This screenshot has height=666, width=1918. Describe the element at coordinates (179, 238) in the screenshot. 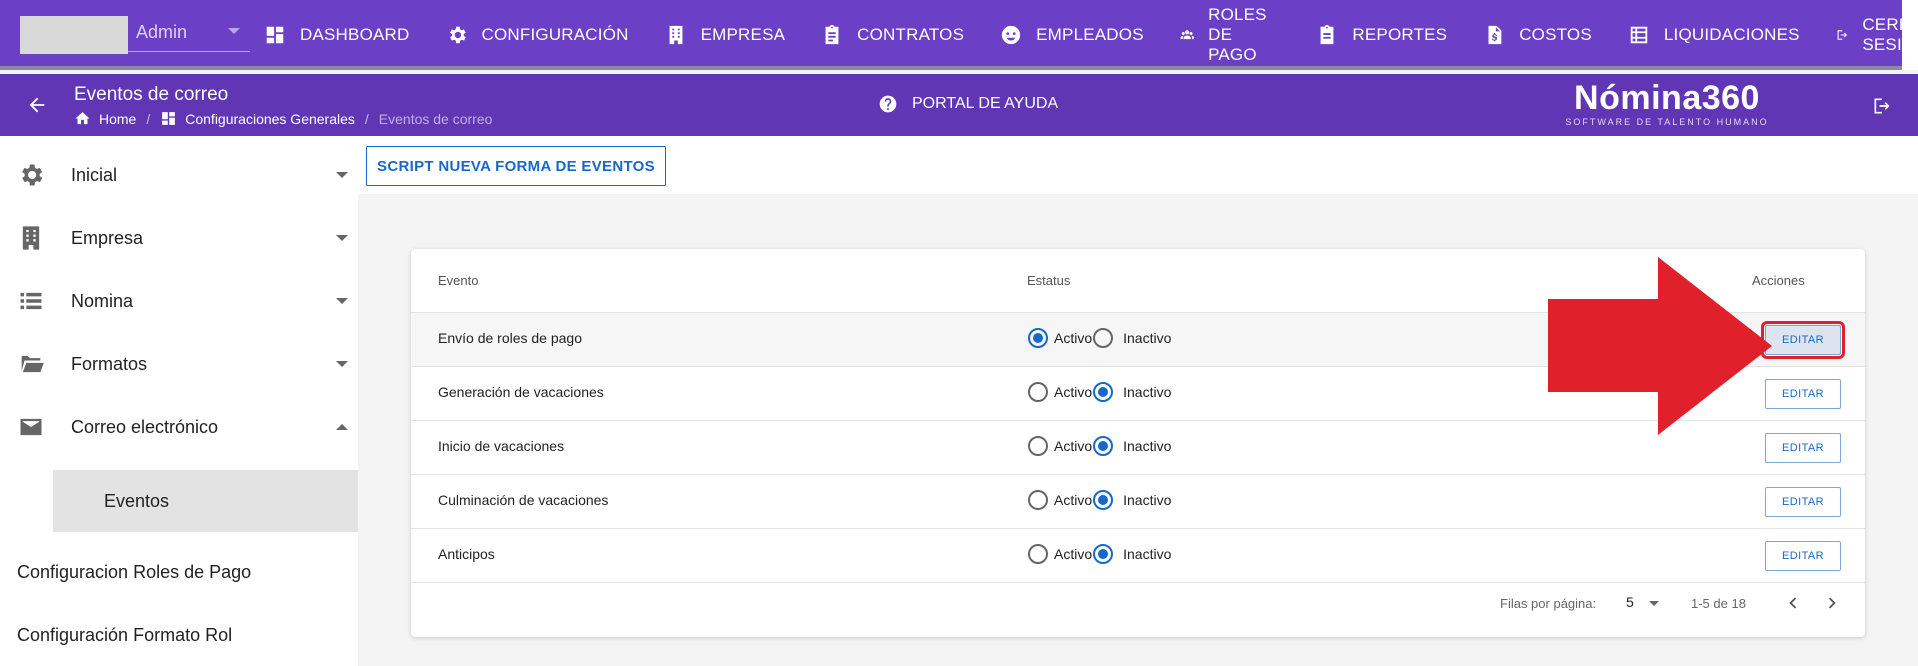

I see `sidebar-item-empresa: Empresa` at that location.